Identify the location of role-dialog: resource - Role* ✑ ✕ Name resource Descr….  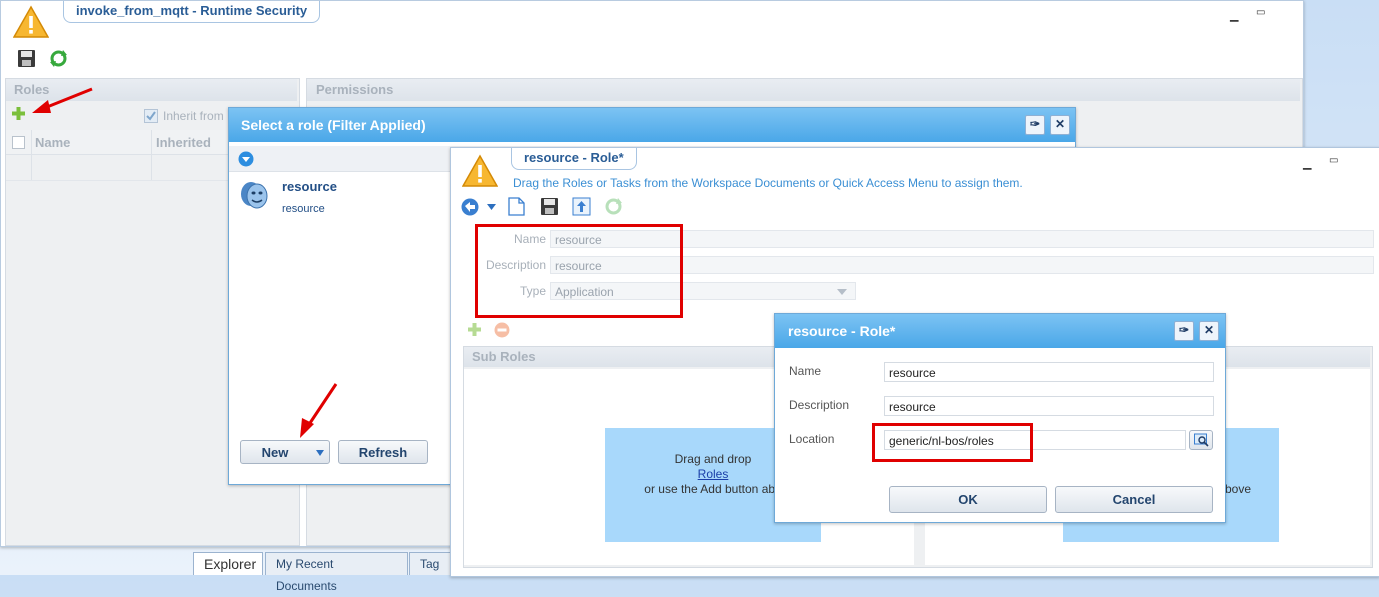
(1000, 418).